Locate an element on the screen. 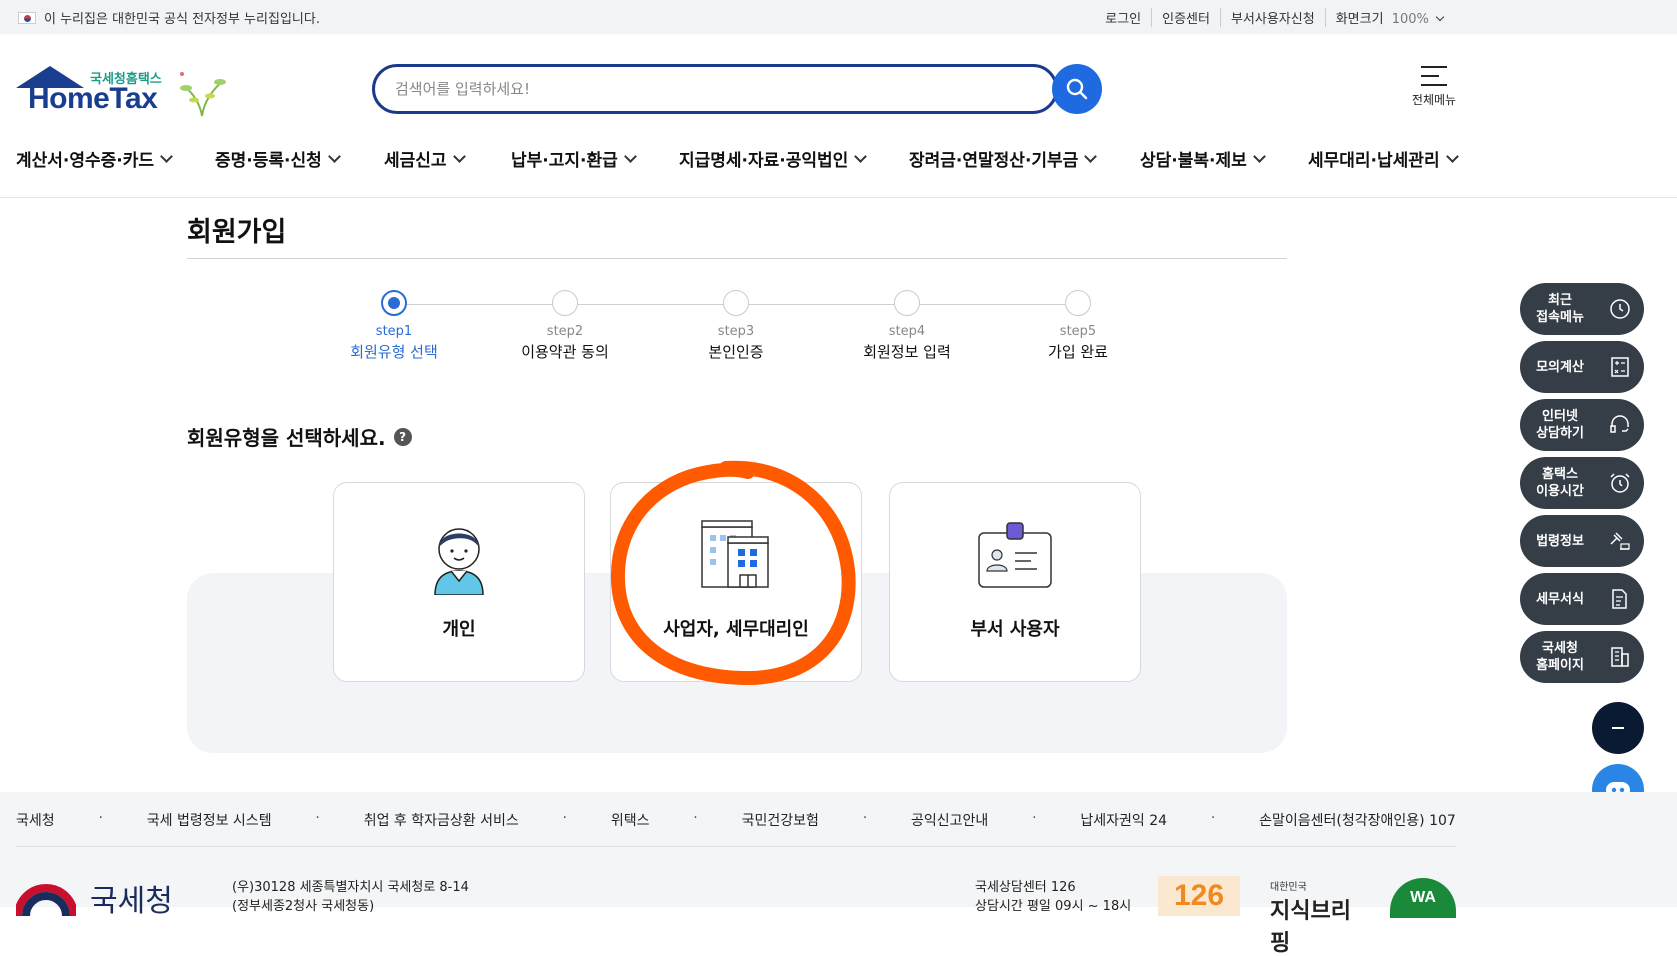 Image resolution: width=1677 pixels, height=957 pixels. quick-label: 세무서식 is located at coordinates (1560, 599).